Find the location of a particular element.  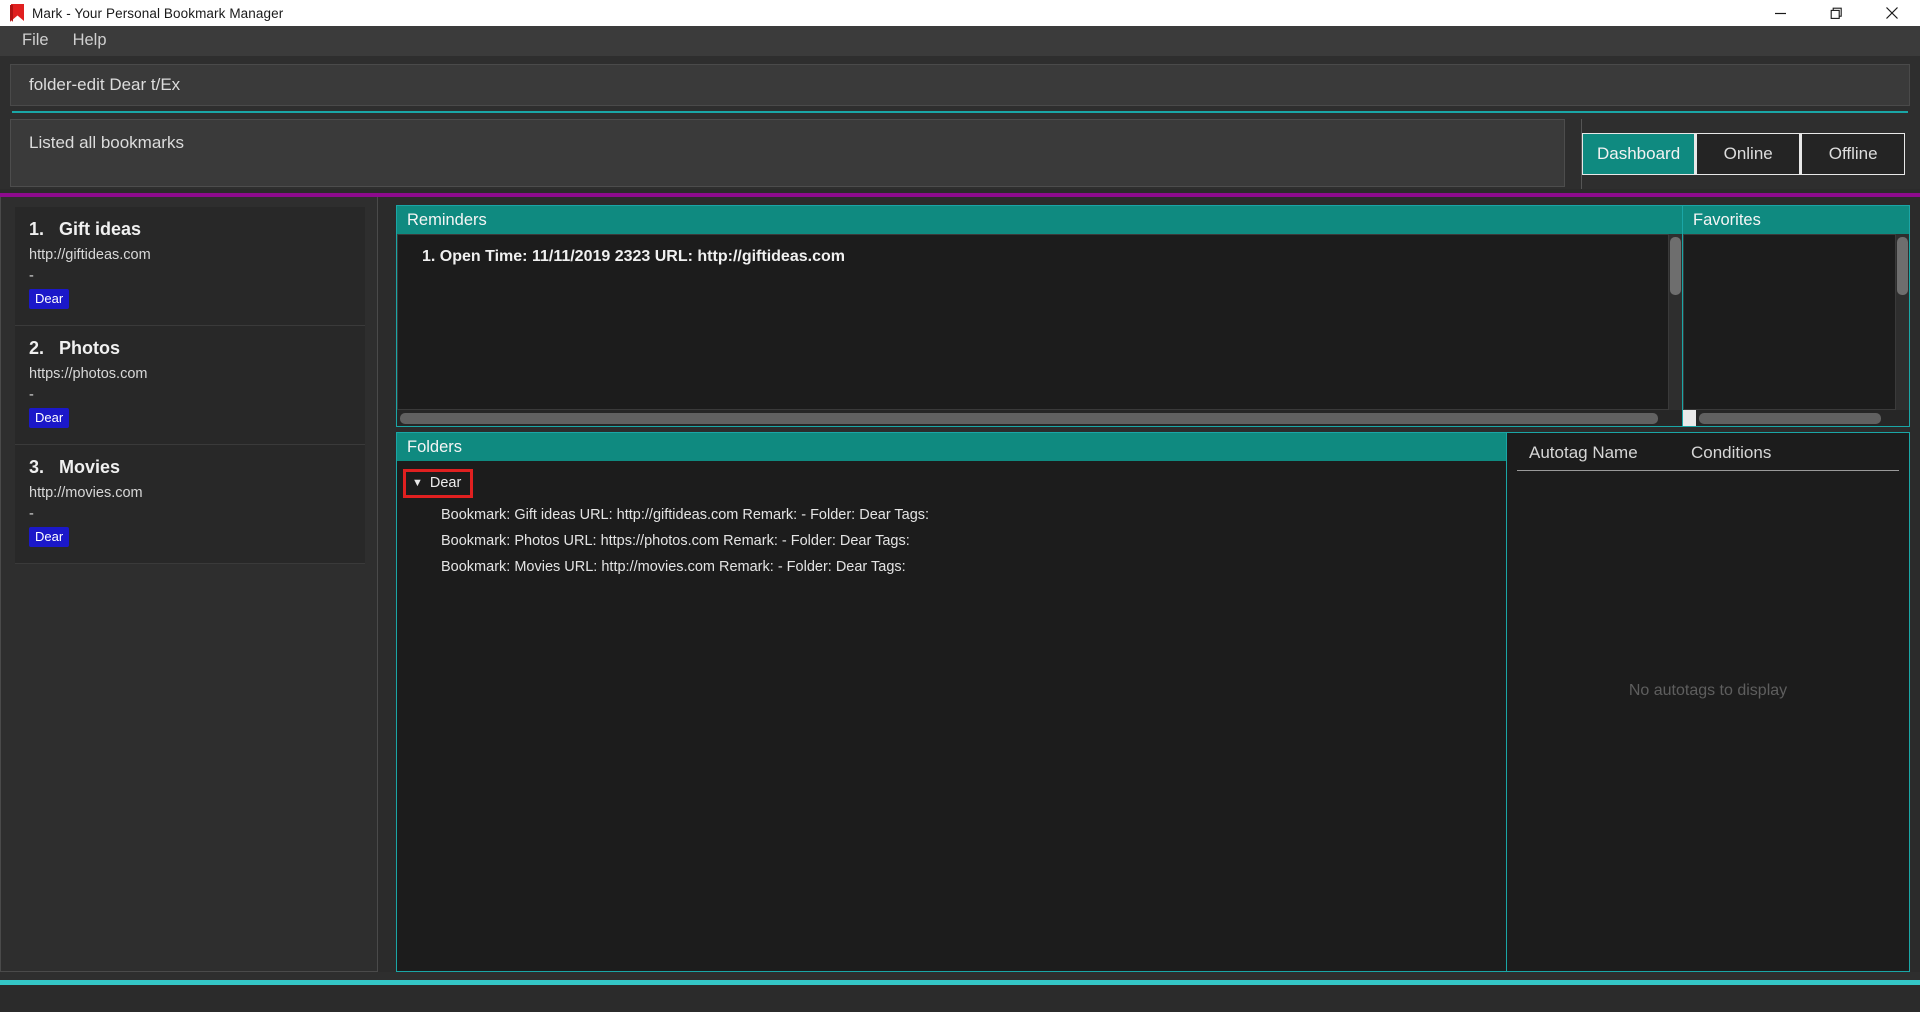

autotags-table-header: Autotag Name Conditions is located at coordinates (1708, 452).